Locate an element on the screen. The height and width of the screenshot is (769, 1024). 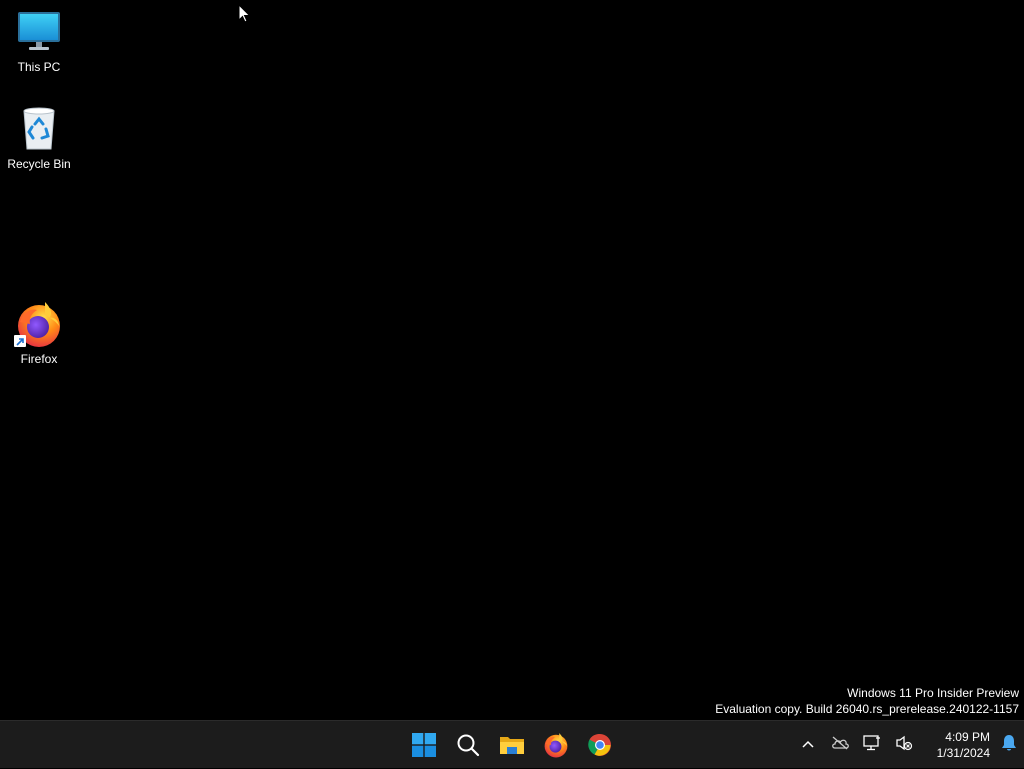
volume-muted-icon is located at coordinates (904, 745).